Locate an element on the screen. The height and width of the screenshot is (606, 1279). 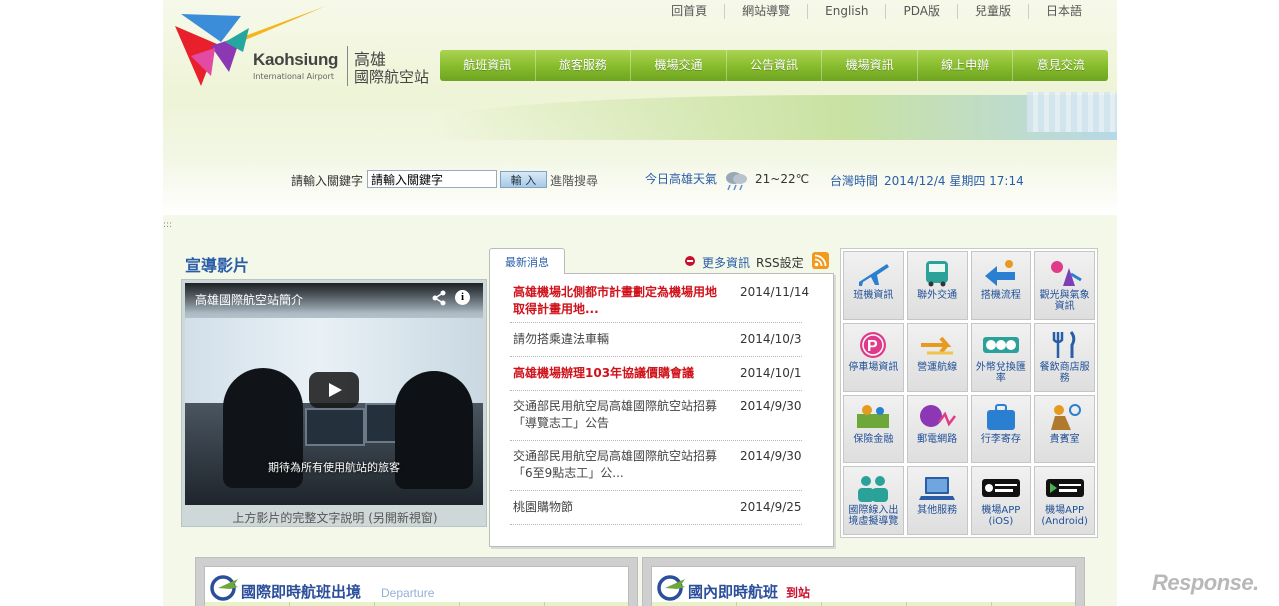
service-currency-exchange: 外幣兌換匯率 is located at coordinates (1001, 357).